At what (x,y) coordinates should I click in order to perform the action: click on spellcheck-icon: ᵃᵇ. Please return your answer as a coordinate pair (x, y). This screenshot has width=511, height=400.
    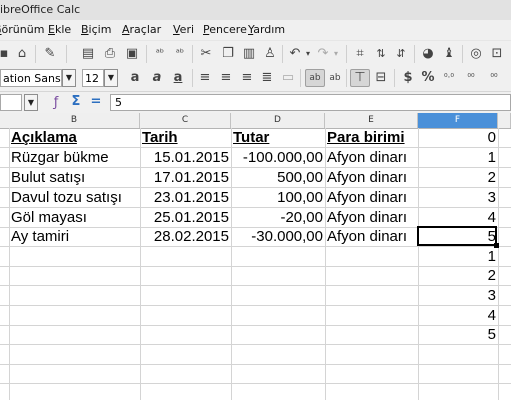
    Looking at the image, I should click on (160, 54).